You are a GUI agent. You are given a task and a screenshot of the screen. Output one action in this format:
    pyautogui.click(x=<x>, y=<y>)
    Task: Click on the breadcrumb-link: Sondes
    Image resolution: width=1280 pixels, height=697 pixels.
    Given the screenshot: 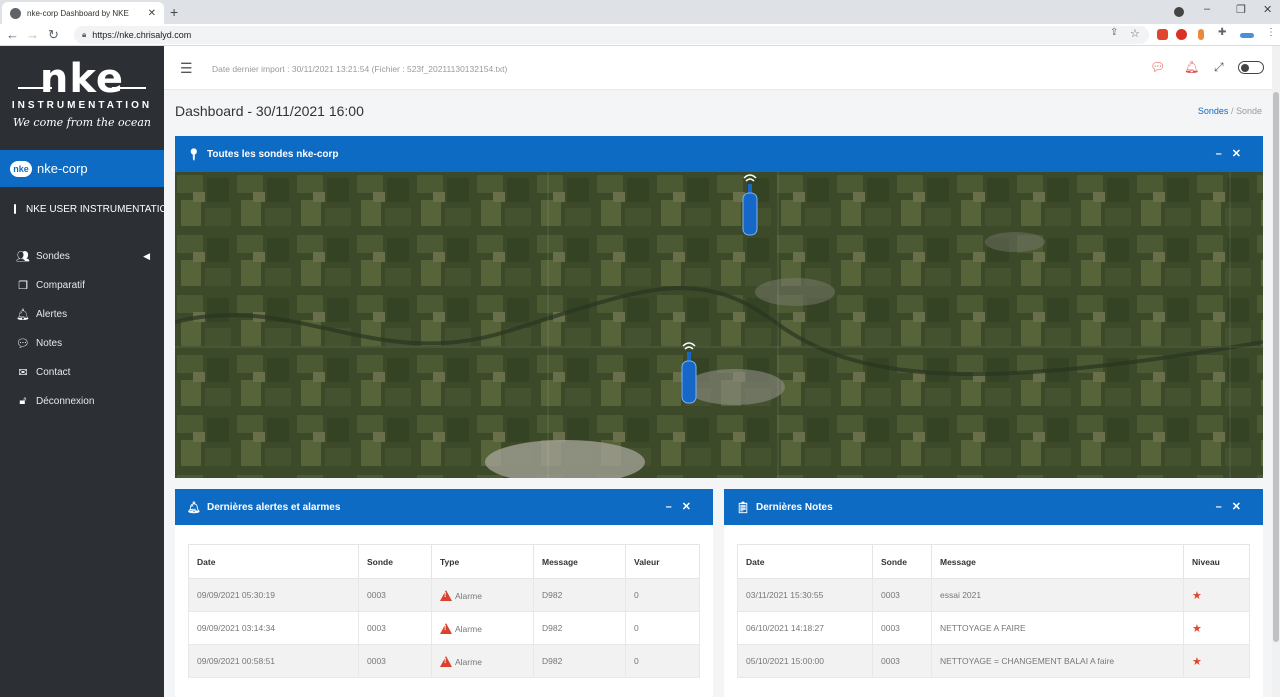 What is the action you would take?
    pyautogui.click(x=1213, y=111)
    